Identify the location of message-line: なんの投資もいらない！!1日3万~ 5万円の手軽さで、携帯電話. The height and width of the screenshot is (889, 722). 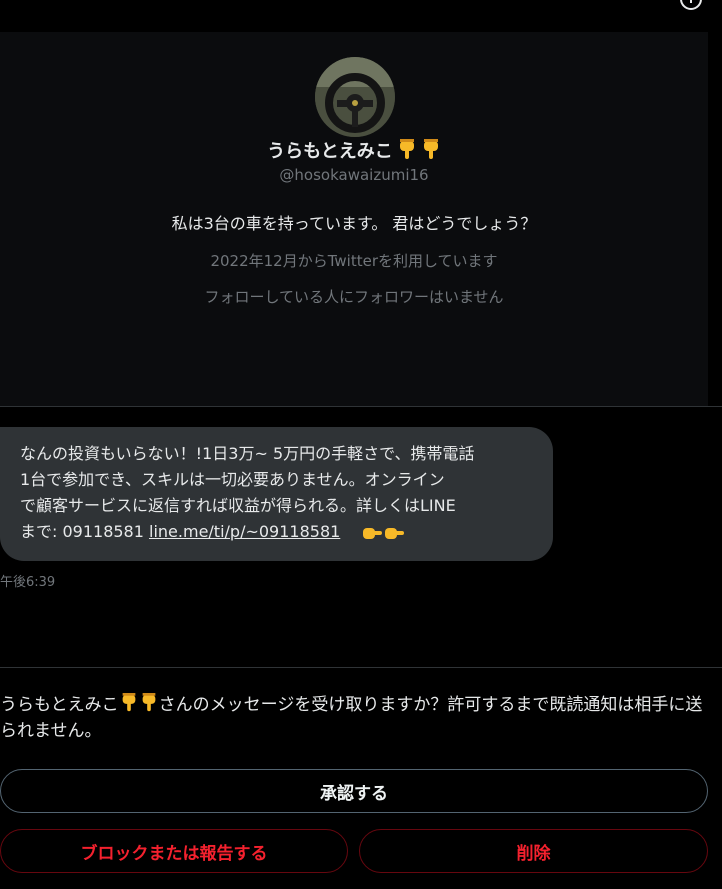
(247, 453).